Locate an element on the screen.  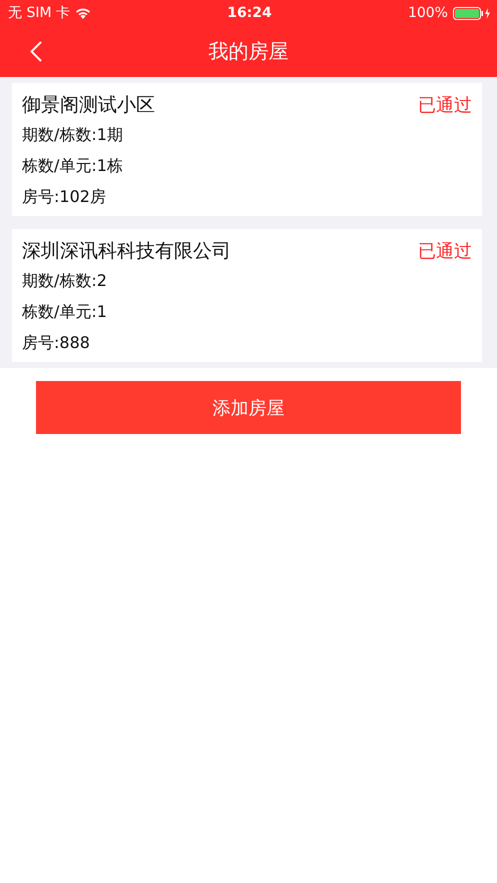
add-house-button: 添加房屋 is located at coordinates (248, 407).